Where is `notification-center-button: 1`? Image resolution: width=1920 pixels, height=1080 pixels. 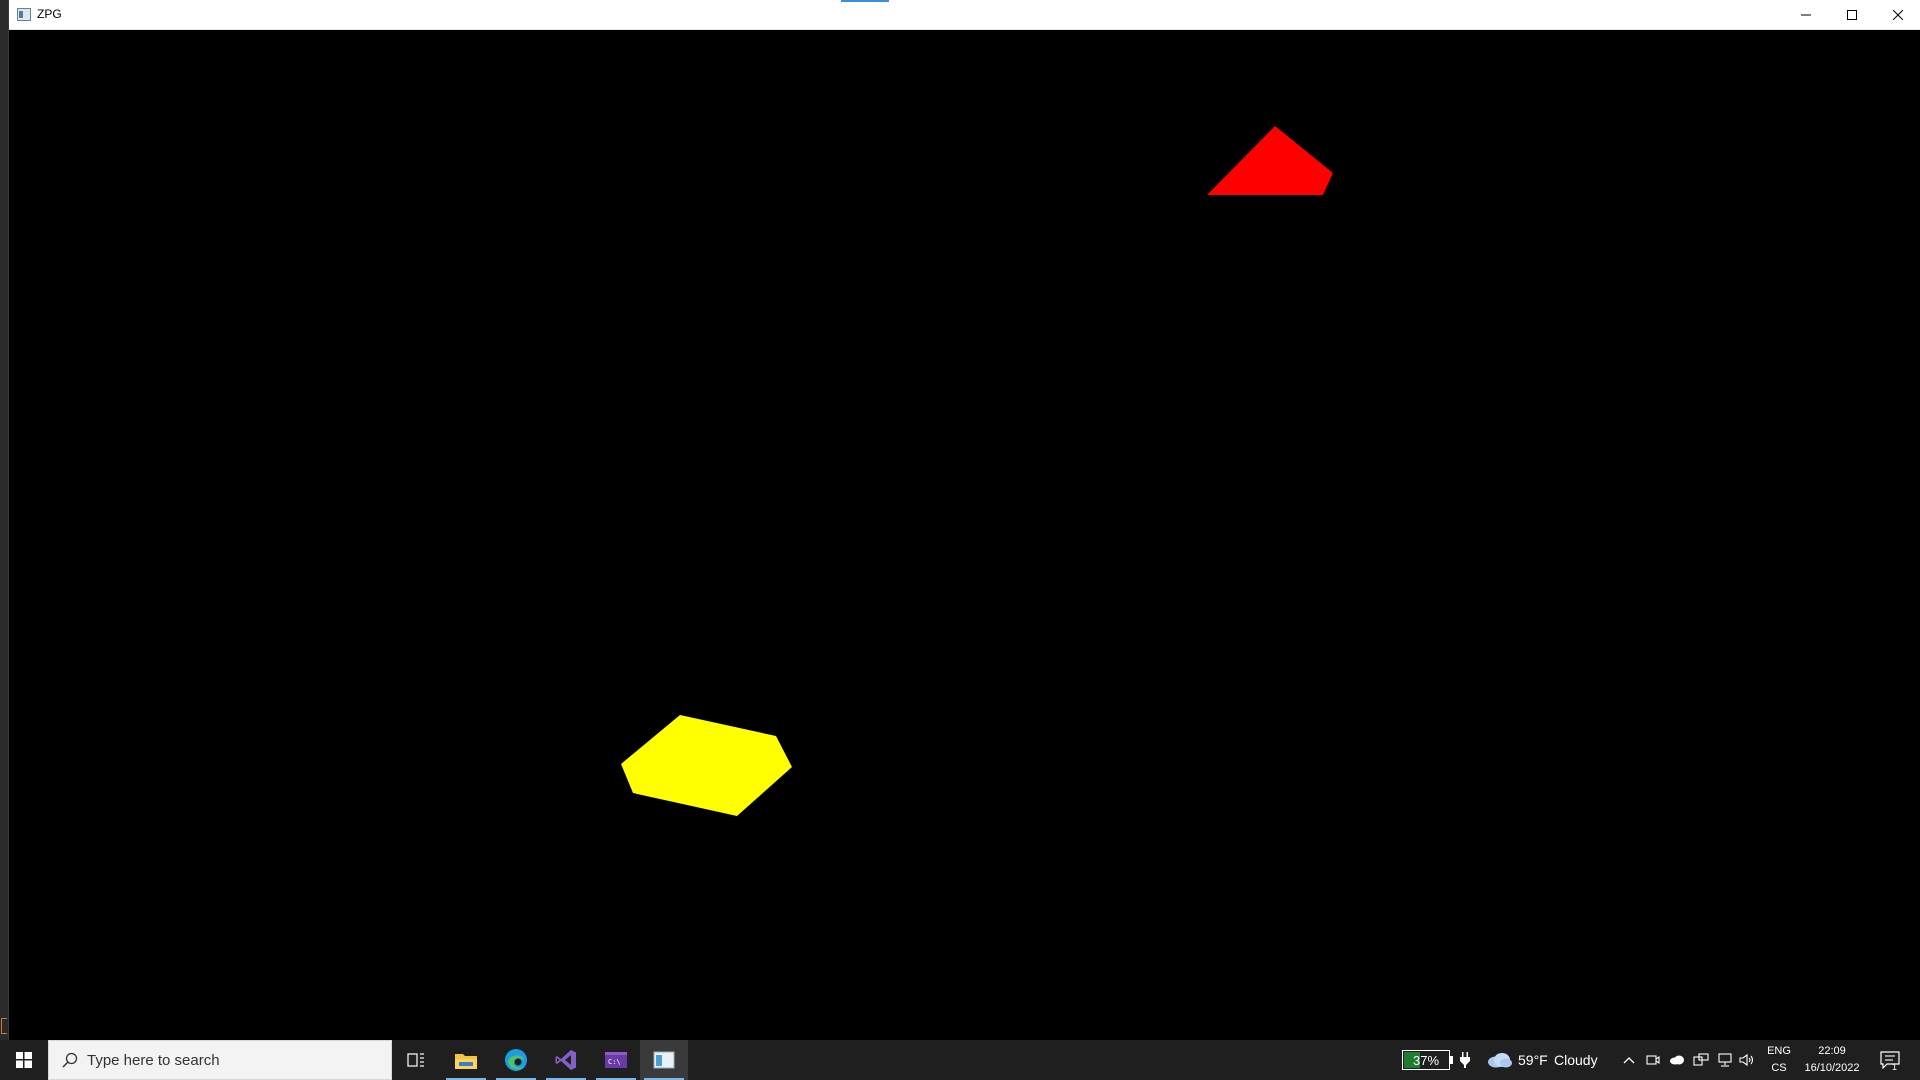 notification-center-button: 1 is located at coordinates (1890, 1060).